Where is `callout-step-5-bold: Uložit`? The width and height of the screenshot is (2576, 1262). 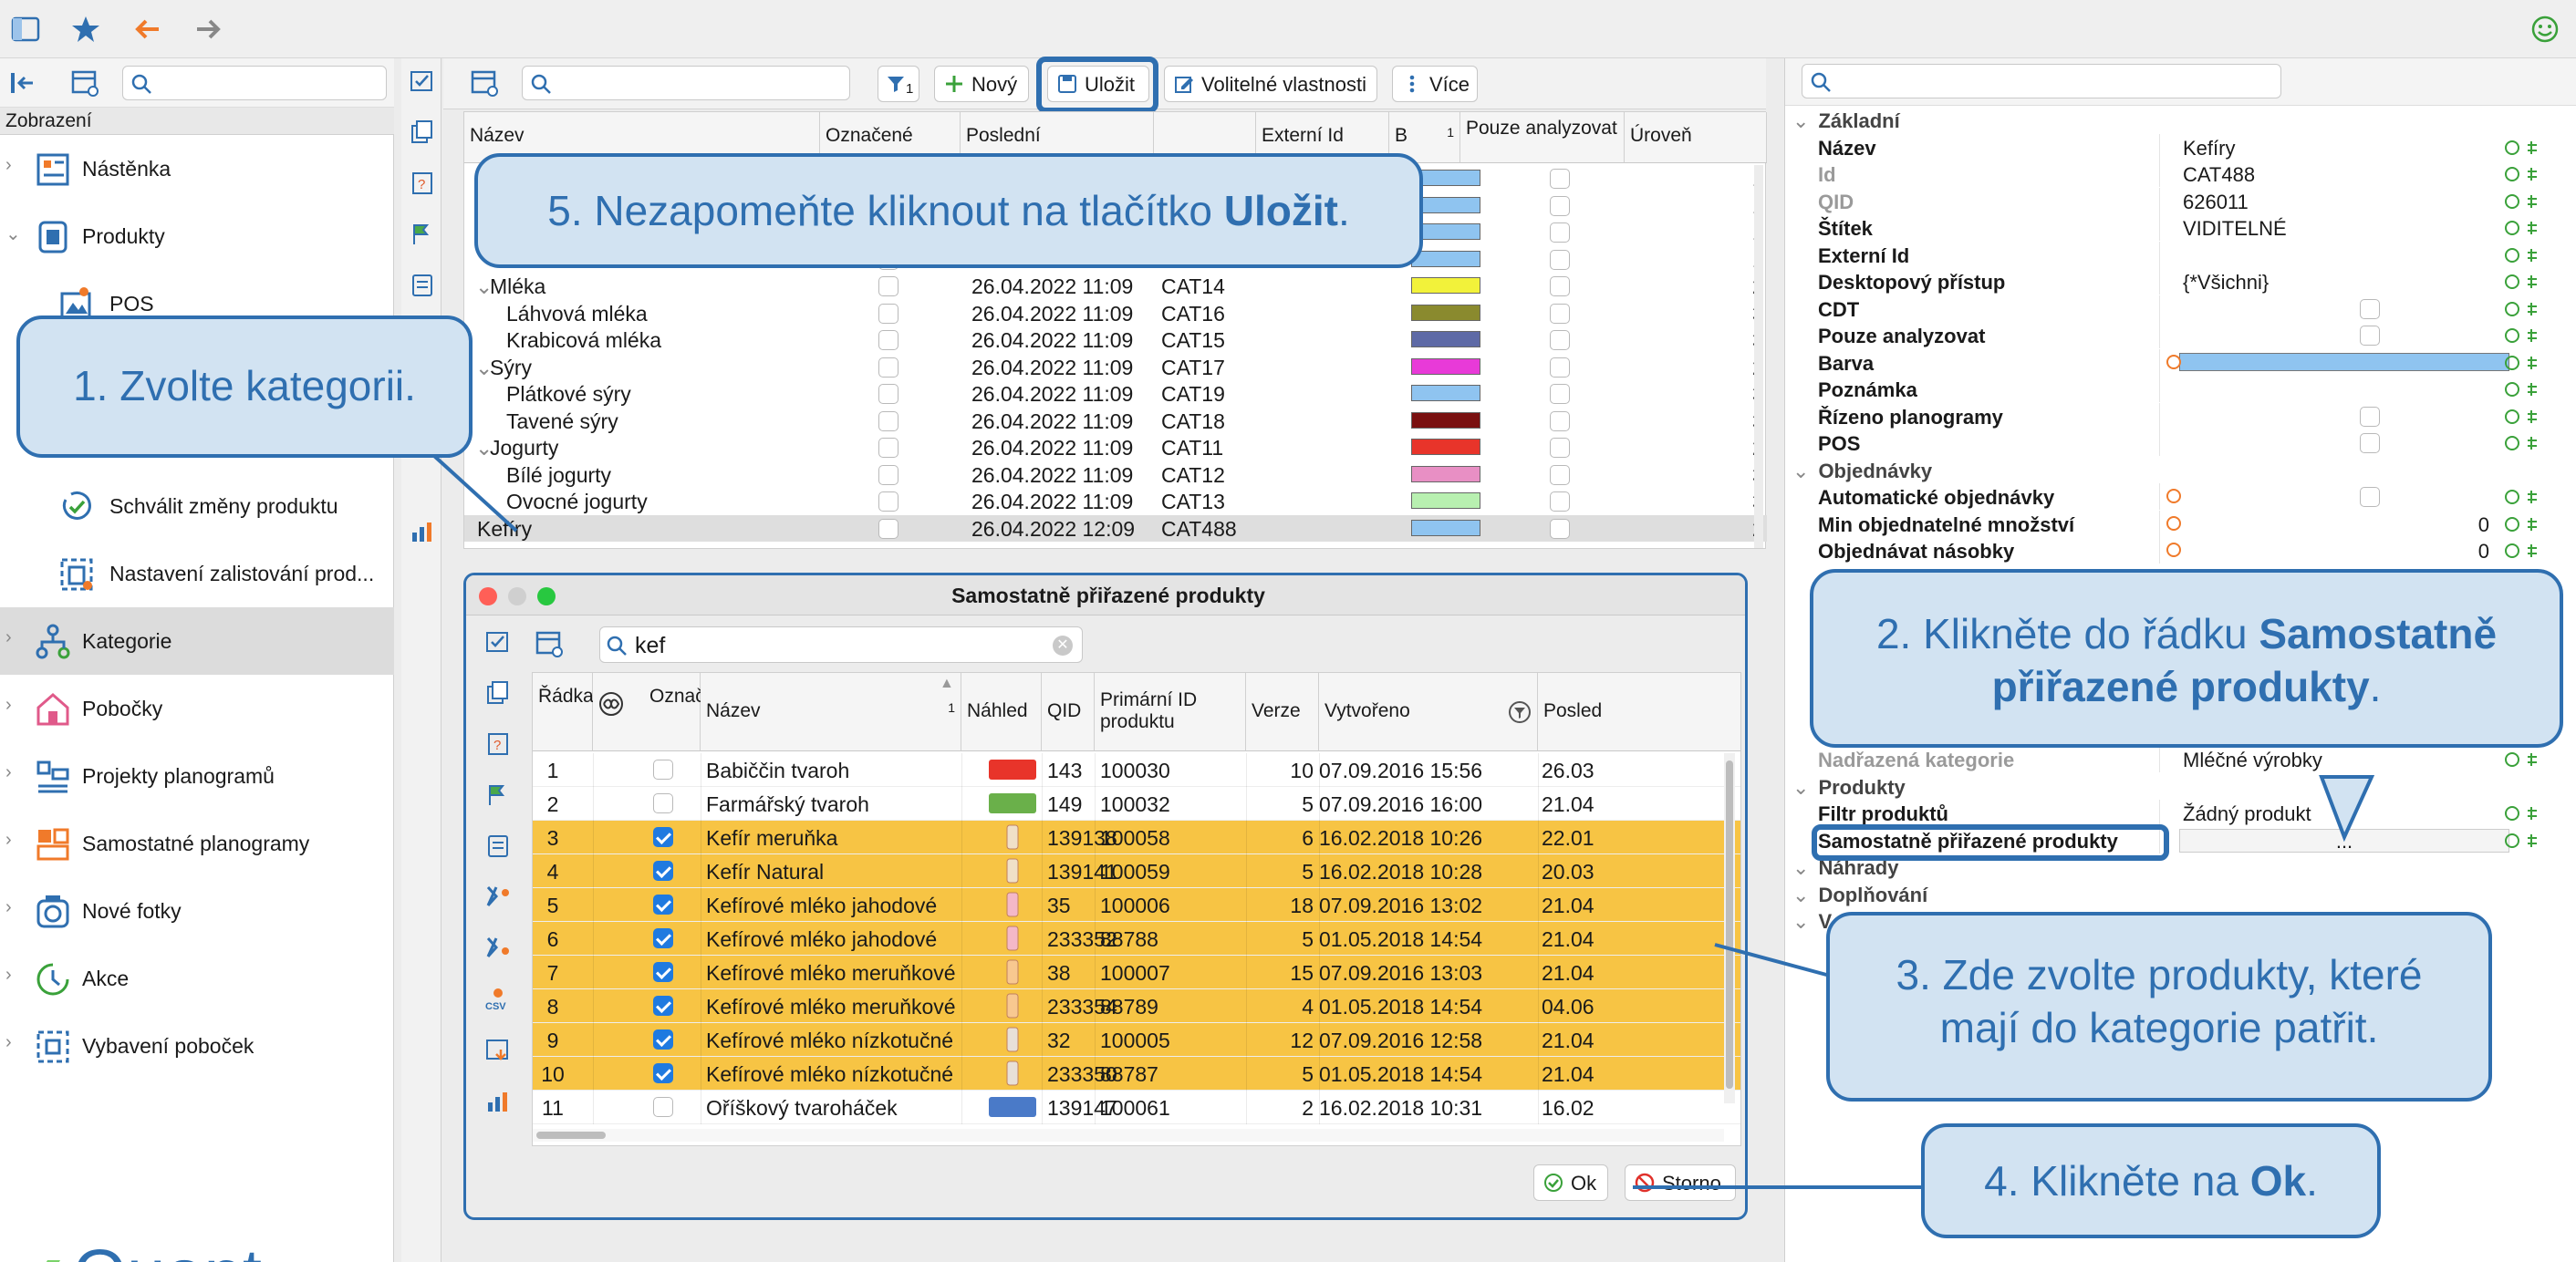
callout-step-5-bold: Uložit is located at coordinates (1280, 210).